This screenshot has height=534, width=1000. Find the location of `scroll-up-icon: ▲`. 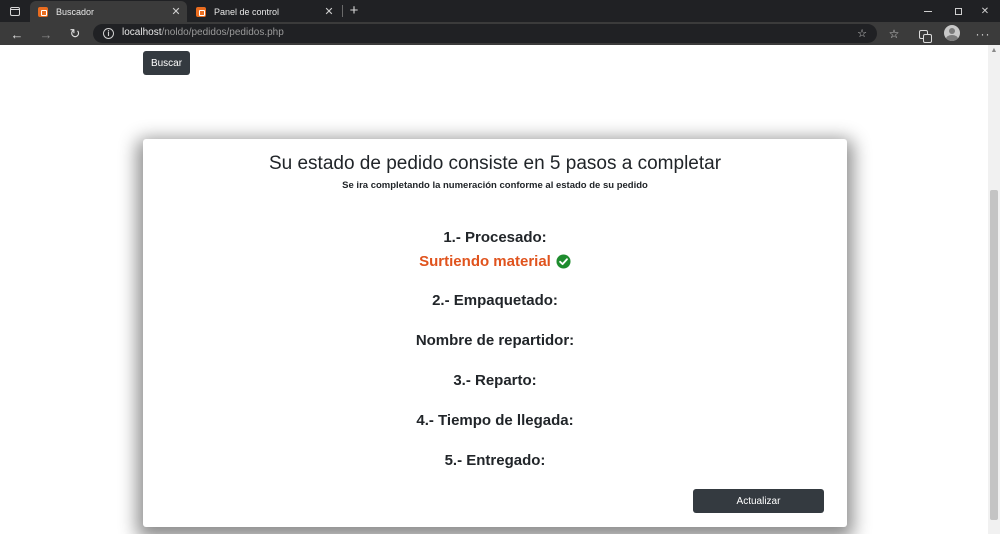

scroll-up-icon: ▲ is located at coordinates (994, 51).